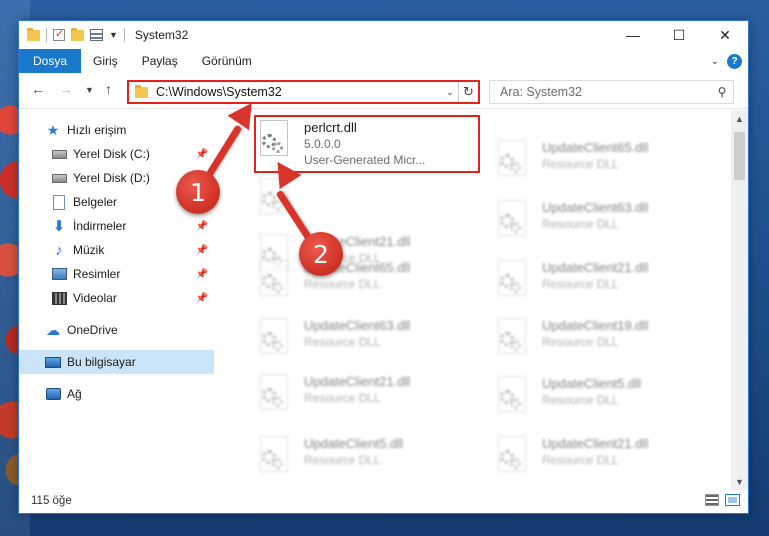 This screenshot has height=536, width=769. Describe the element at coordinates (92, 330) in the screenshot. I see `sidebar-item-label: OneDrive` at that location.